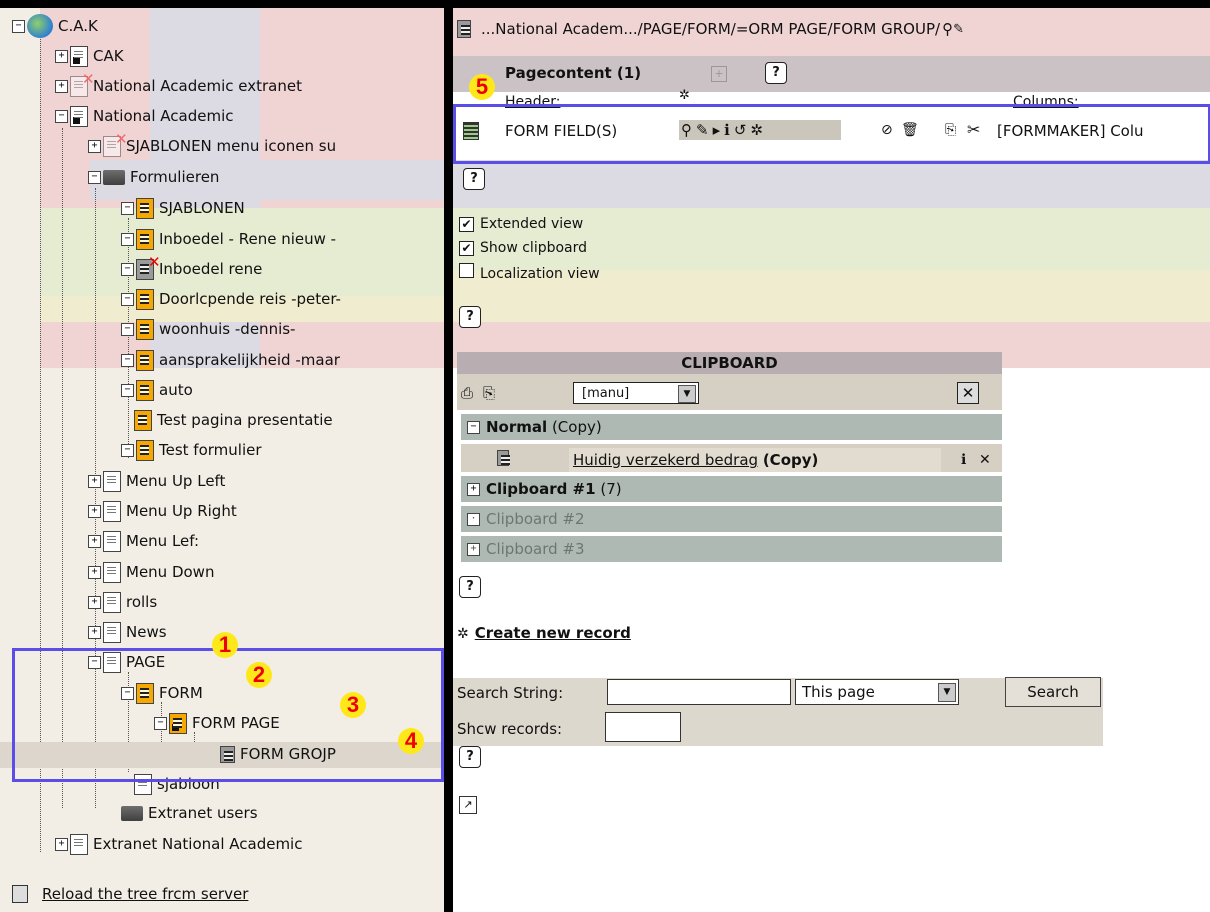  What do you see at coordinates (151, 572) in the screenshot?
I see `tree-item-menu-down: + Menu Down` at bounding box center [151, 572].